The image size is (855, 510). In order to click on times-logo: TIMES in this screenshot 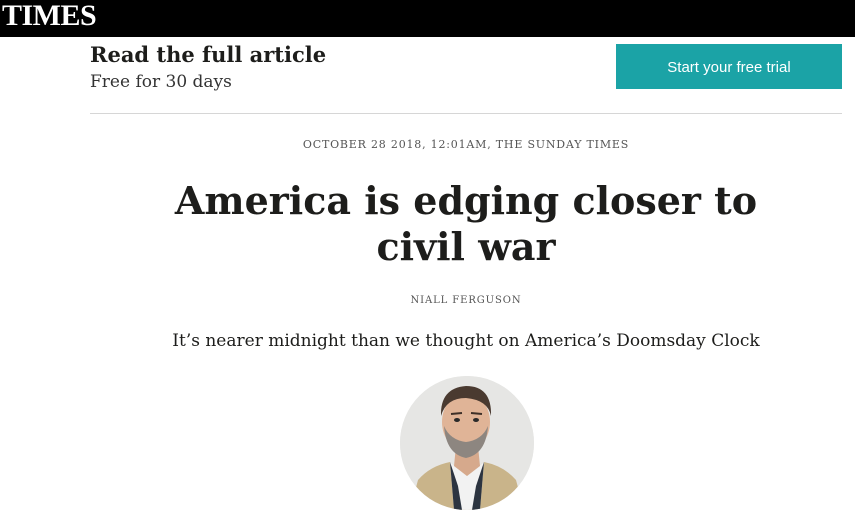, I will do `click(49, 16)`.